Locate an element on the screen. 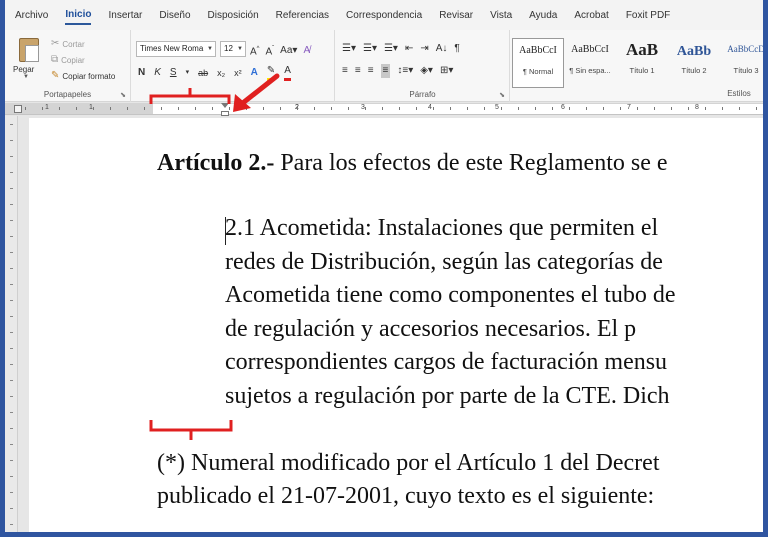 This screenshot has width=768, height=537. ruler-bracket-annotation is located at coordinates (190, 99).